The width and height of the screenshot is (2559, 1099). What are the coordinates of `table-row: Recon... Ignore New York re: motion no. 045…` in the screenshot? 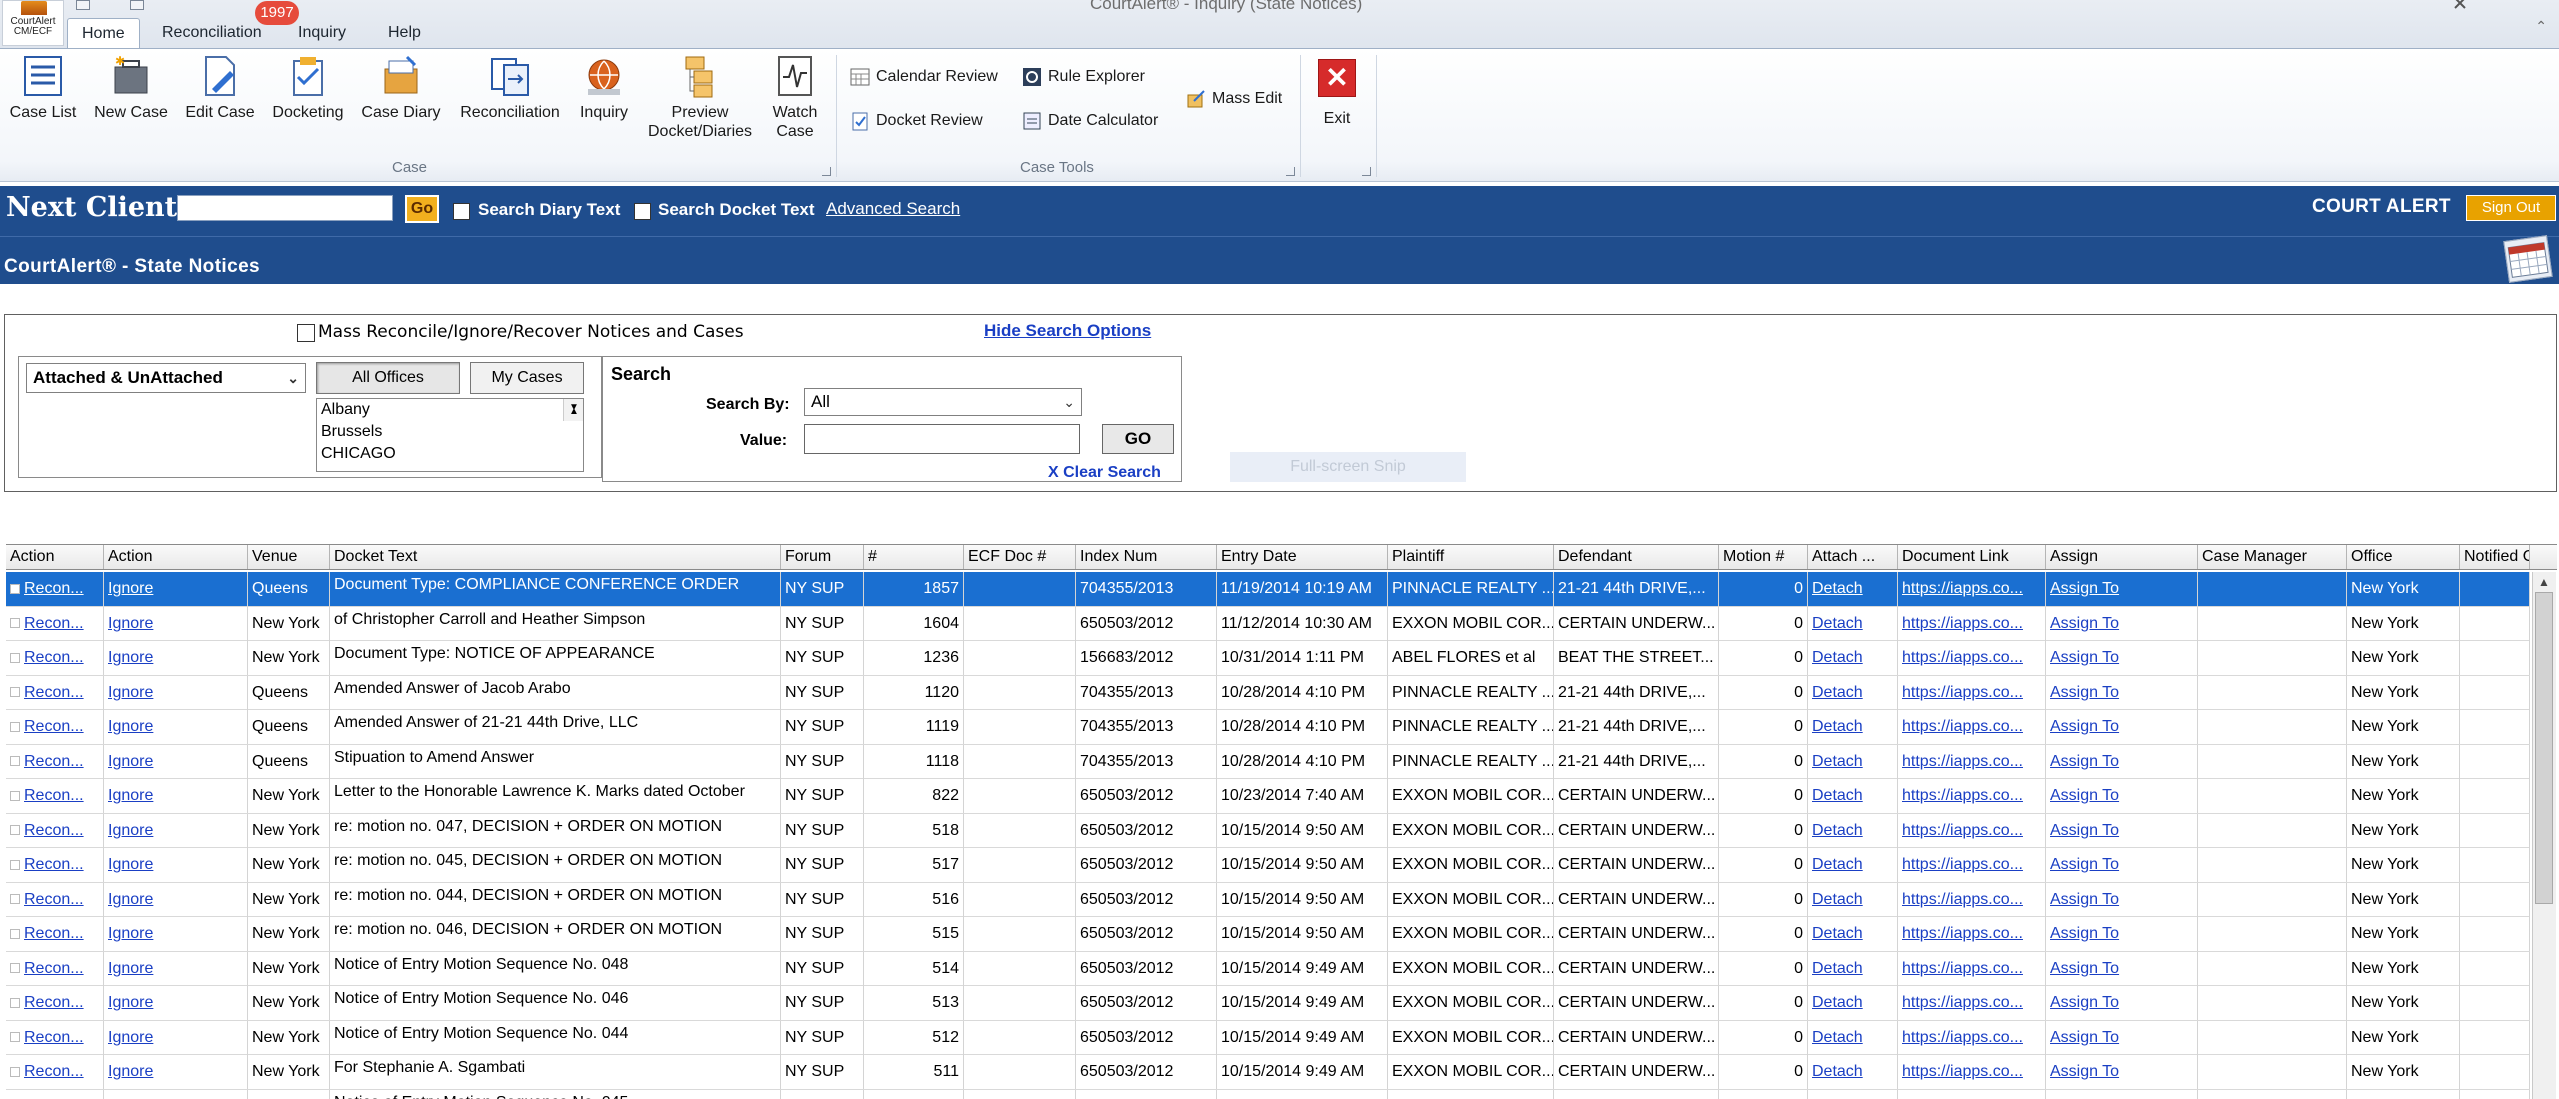 It's located at (1268, 865).